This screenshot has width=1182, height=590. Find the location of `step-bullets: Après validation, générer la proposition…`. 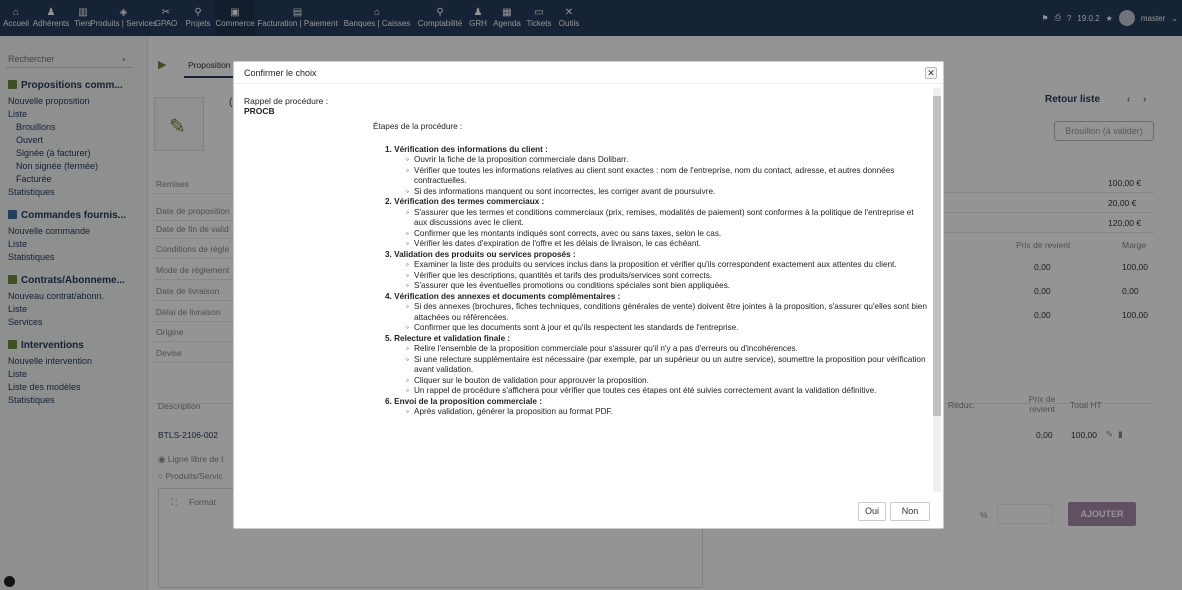

step-bullets: Après validation, générer la proposition… is located at coordinates (667, 412).